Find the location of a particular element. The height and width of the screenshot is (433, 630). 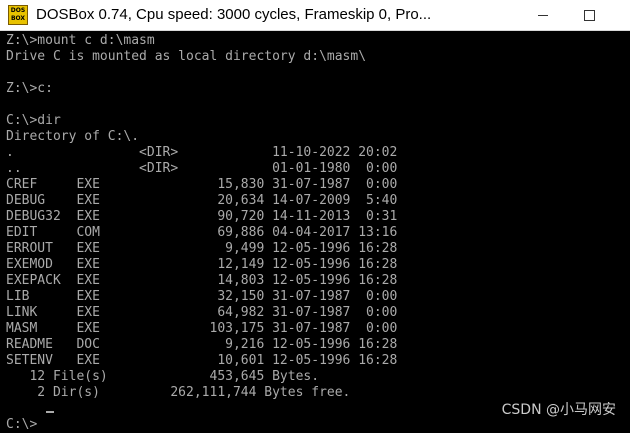

file-entry: EXEPACK EXE 14,803 12-05-1996 16:28 is located at coordinates (202, 280).